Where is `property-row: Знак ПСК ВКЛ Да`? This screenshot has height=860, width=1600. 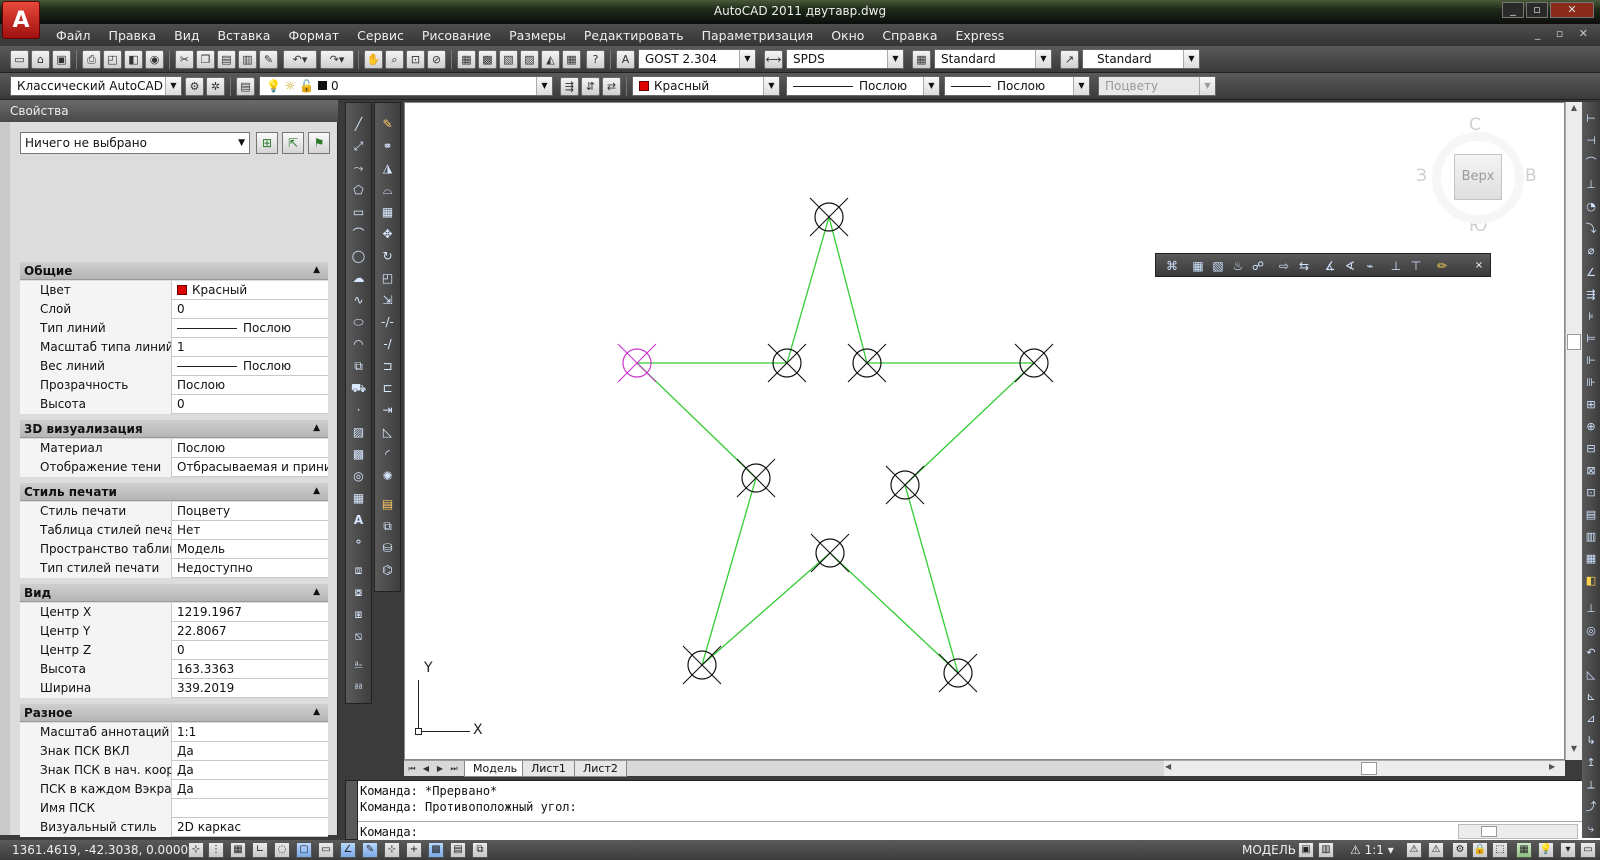 property-row: Знак ПСК ВКЛ Да is located at coordinates (174, 751).